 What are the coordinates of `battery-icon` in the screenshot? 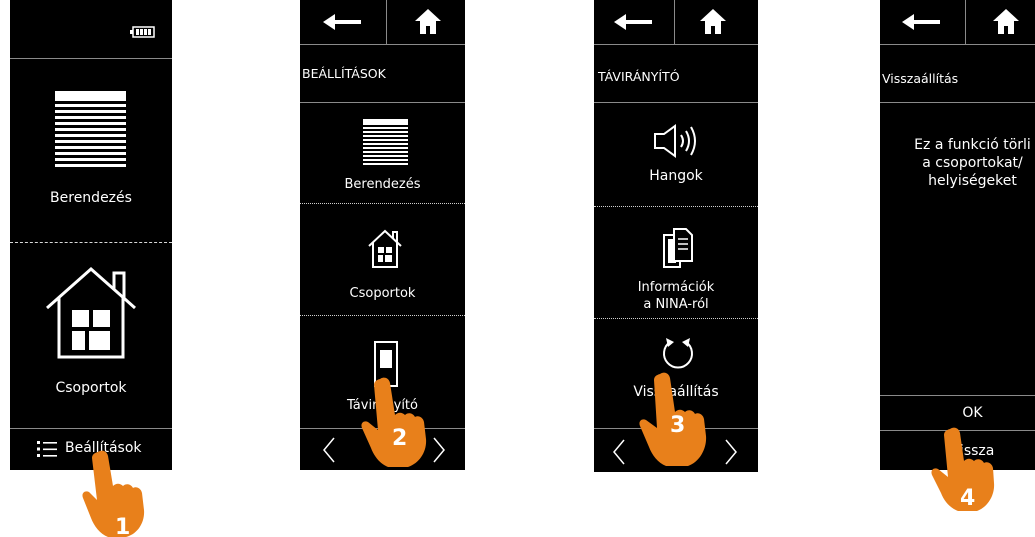 It's located at (142, 32).